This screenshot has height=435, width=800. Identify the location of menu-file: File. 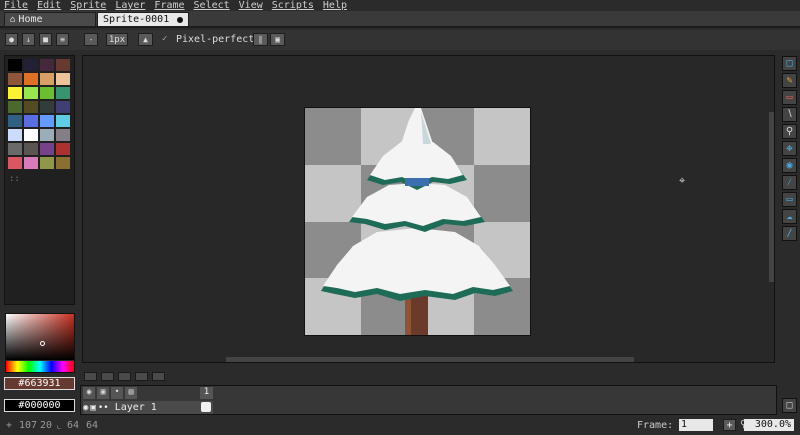
(16, 5).